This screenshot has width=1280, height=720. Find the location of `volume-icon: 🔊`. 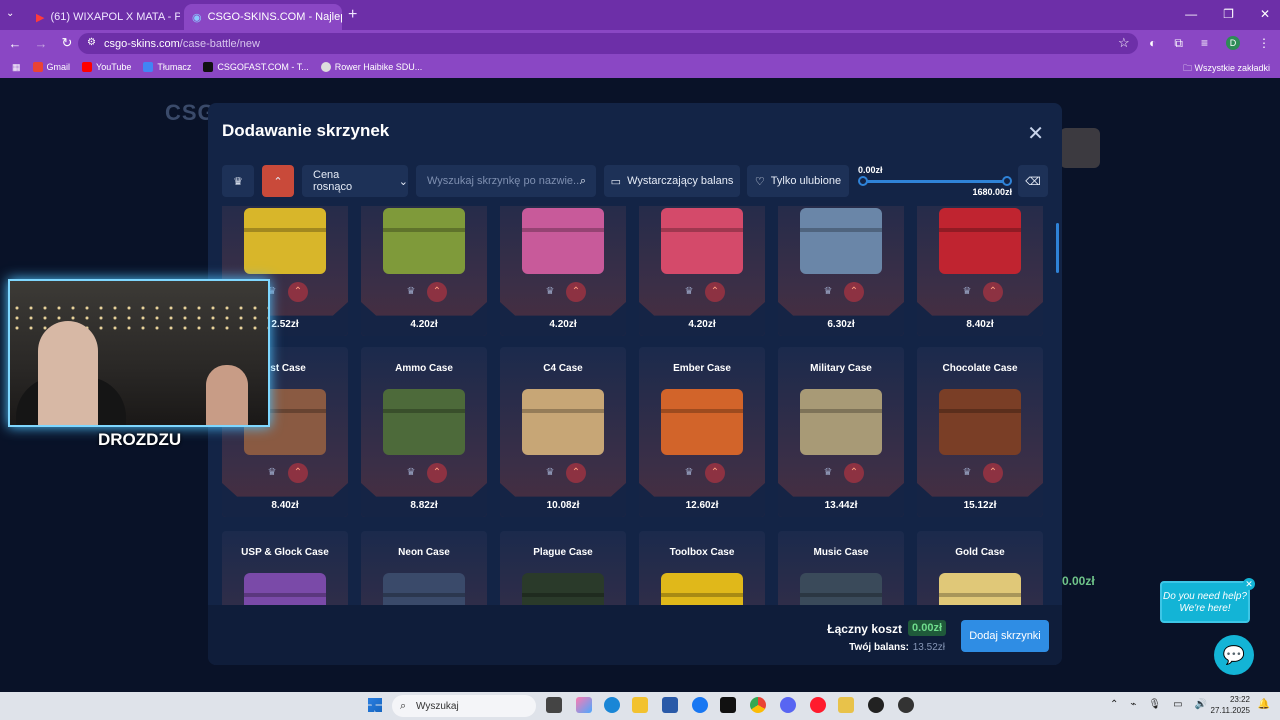

volume-icon: 🔊 is located at coordinates (1201, 704).